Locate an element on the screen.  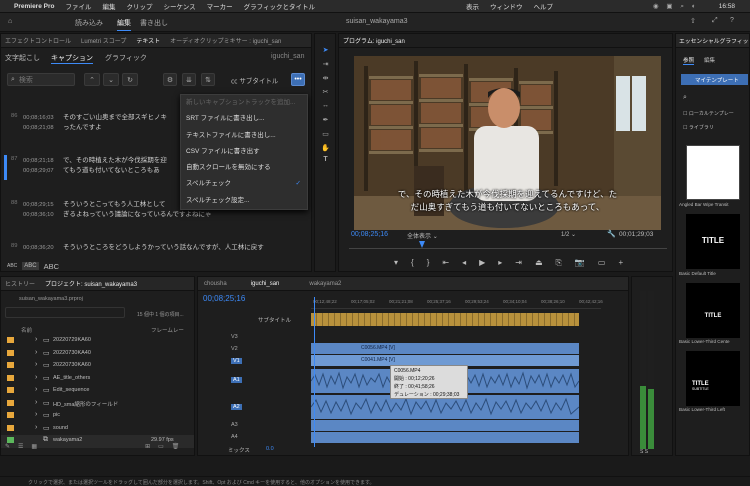
export-frame-icon: 📷 is located at coordinates (580, 263).